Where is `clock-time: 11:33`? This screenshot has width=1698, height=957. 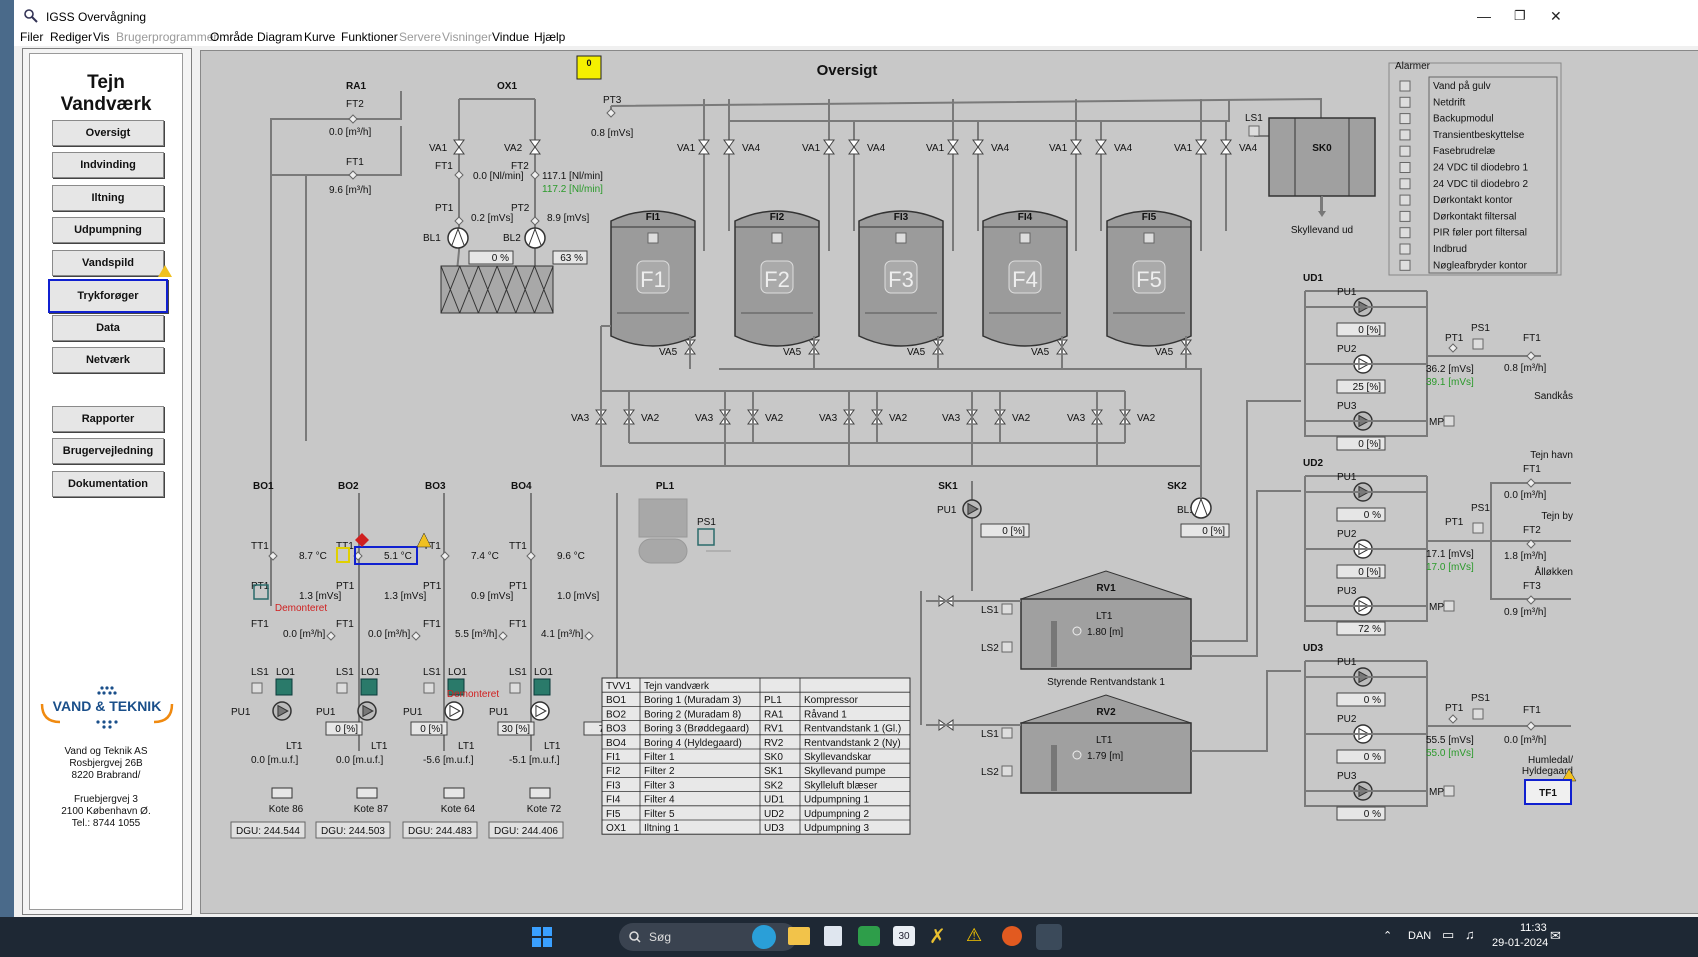
clock-time: 11:33 is located at coordinates (1533, 928).